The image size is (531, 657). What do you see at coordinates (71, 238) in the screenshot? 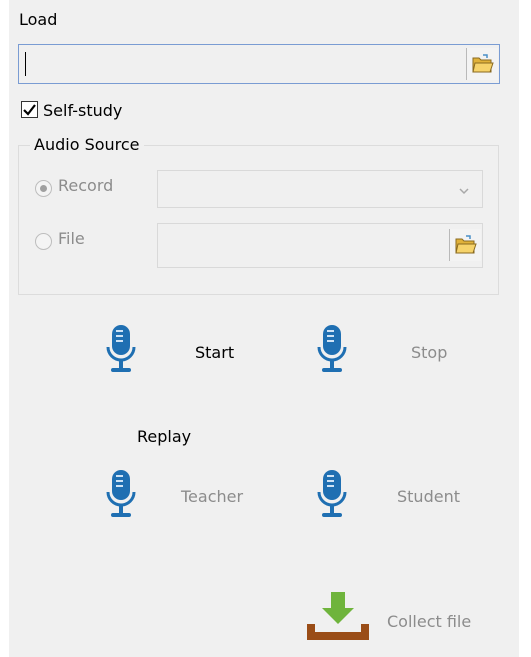
I see `file-radio-label: File` at bounding box center [71, 238].